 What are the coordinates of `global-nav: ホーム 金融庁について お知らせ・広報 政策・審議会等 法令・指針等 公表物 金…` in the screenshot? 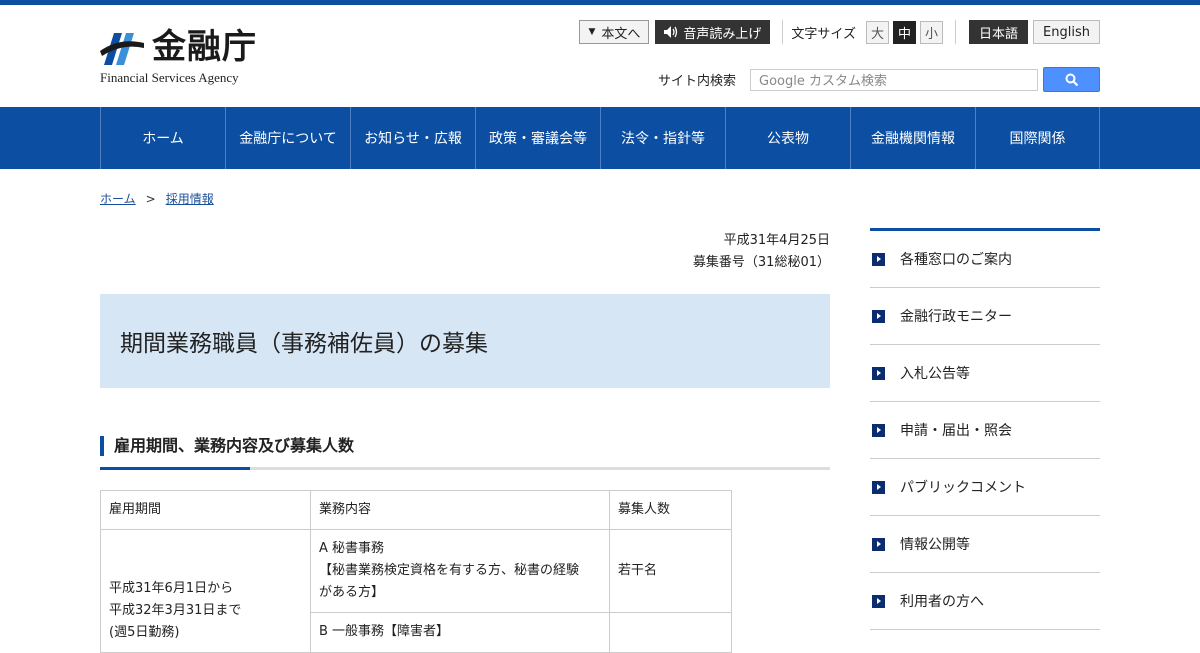 It's located at (600, 138).